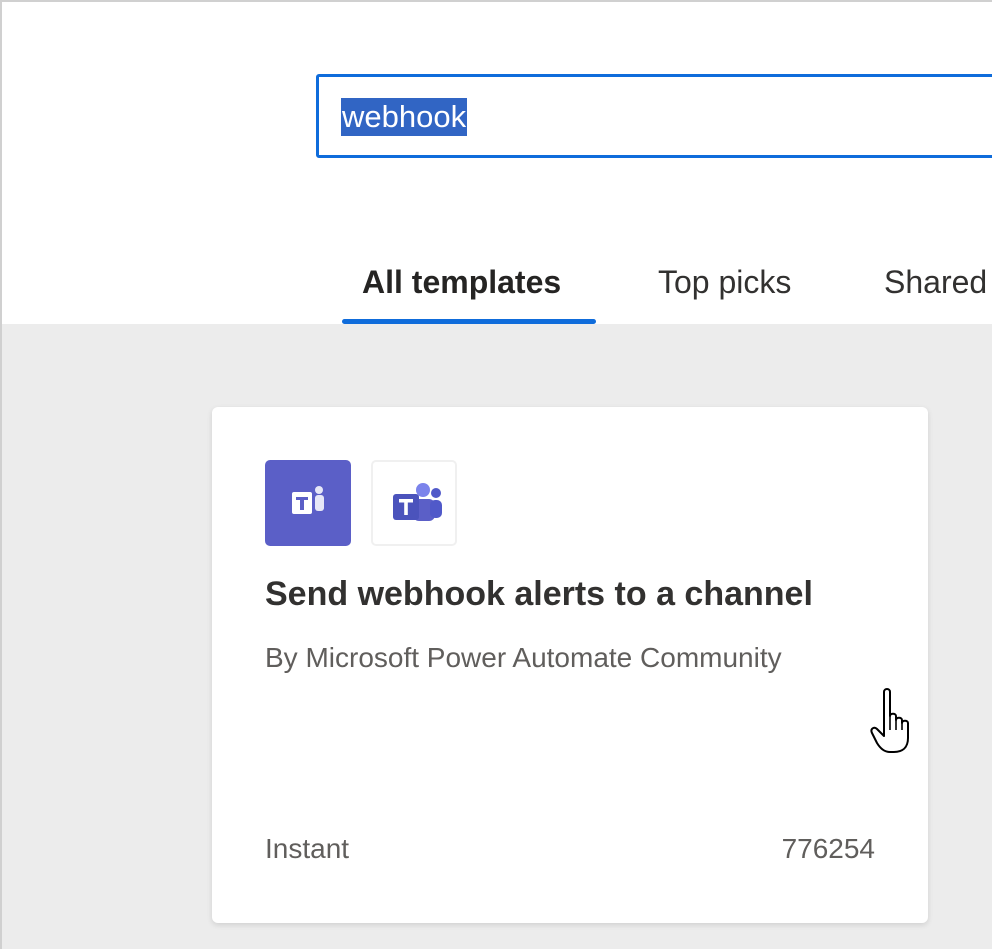 The width and height of the screenshot is (992, 949). I want to click on teams-connector-icon, so click(308, 503).